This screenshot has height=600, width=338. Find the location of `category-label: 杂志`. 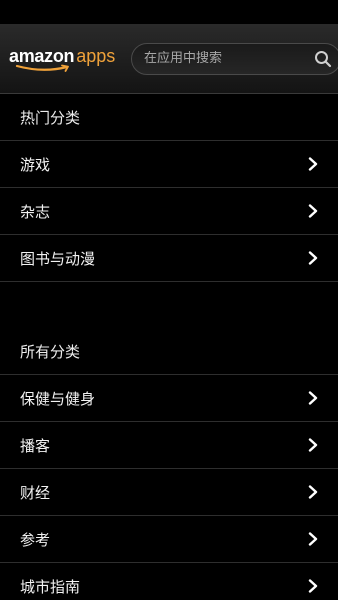

category-label: 杂志 is located at coordinates (35, 211).